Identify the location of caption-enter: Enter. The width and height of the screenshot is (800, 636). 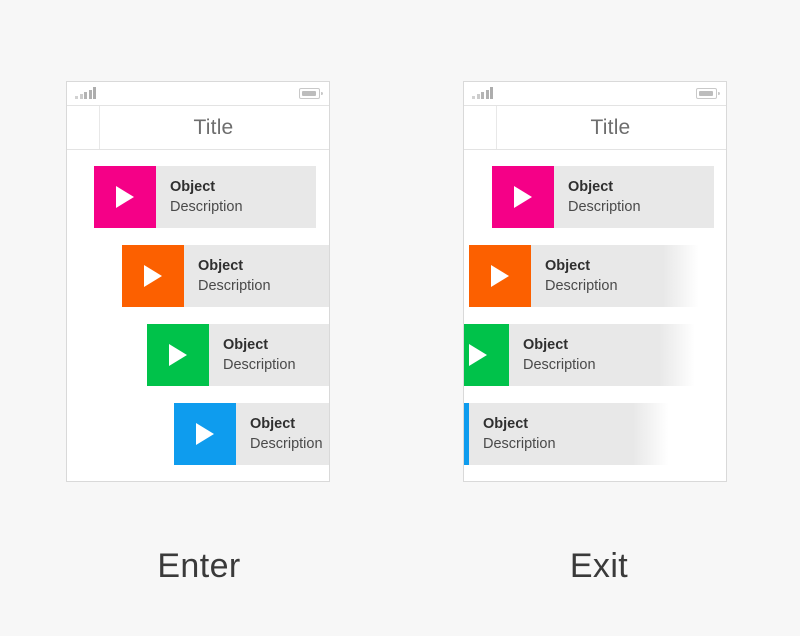
(199, 566).